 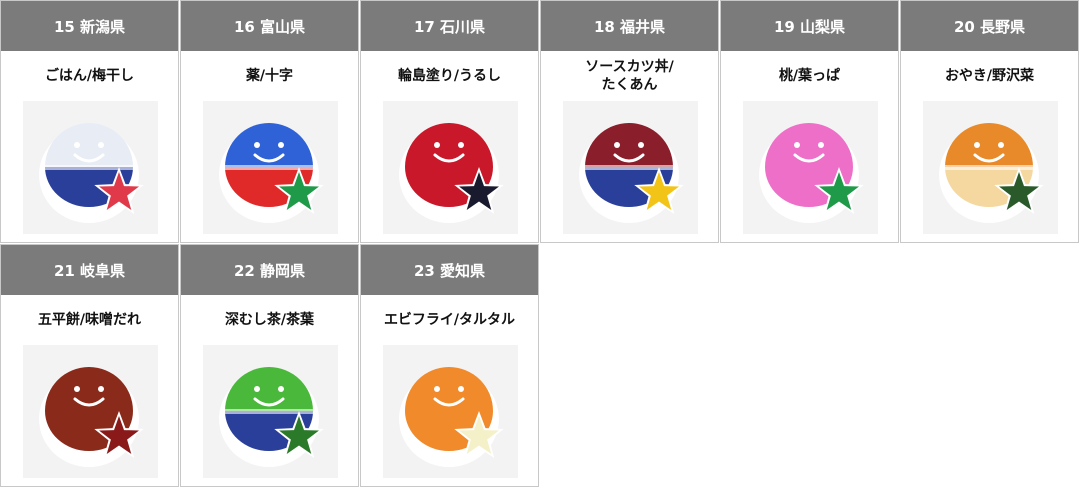 I want to click on prefecture-header: 17 石川県, so click(x=449, y=26).